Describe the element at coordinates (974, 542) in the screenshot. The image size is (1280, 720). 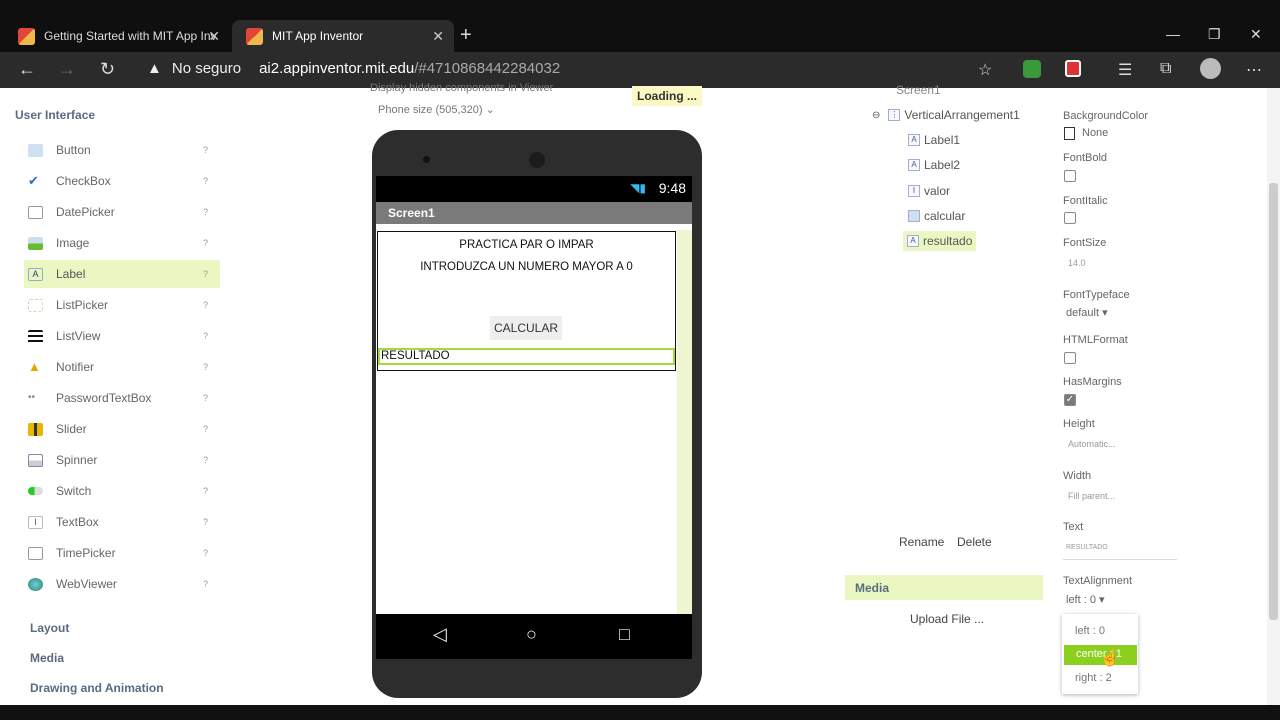
I see `delete-button: Delete` at that location.